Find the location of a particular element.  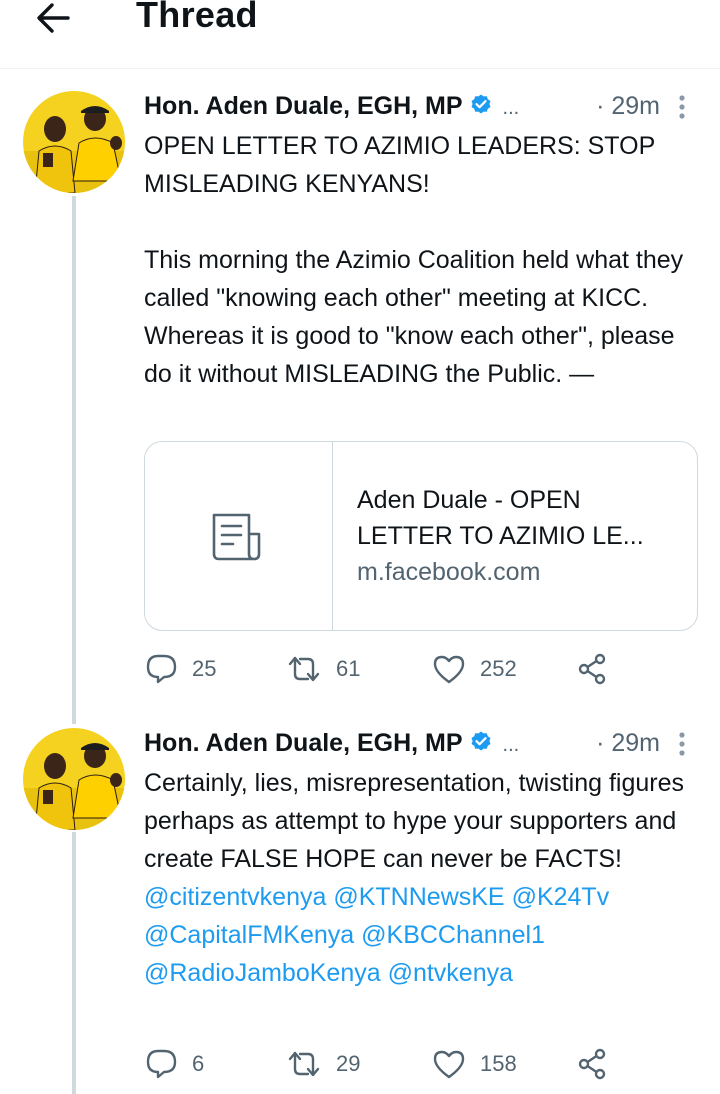

page-title: Thread is located at coordinates (197, 17).